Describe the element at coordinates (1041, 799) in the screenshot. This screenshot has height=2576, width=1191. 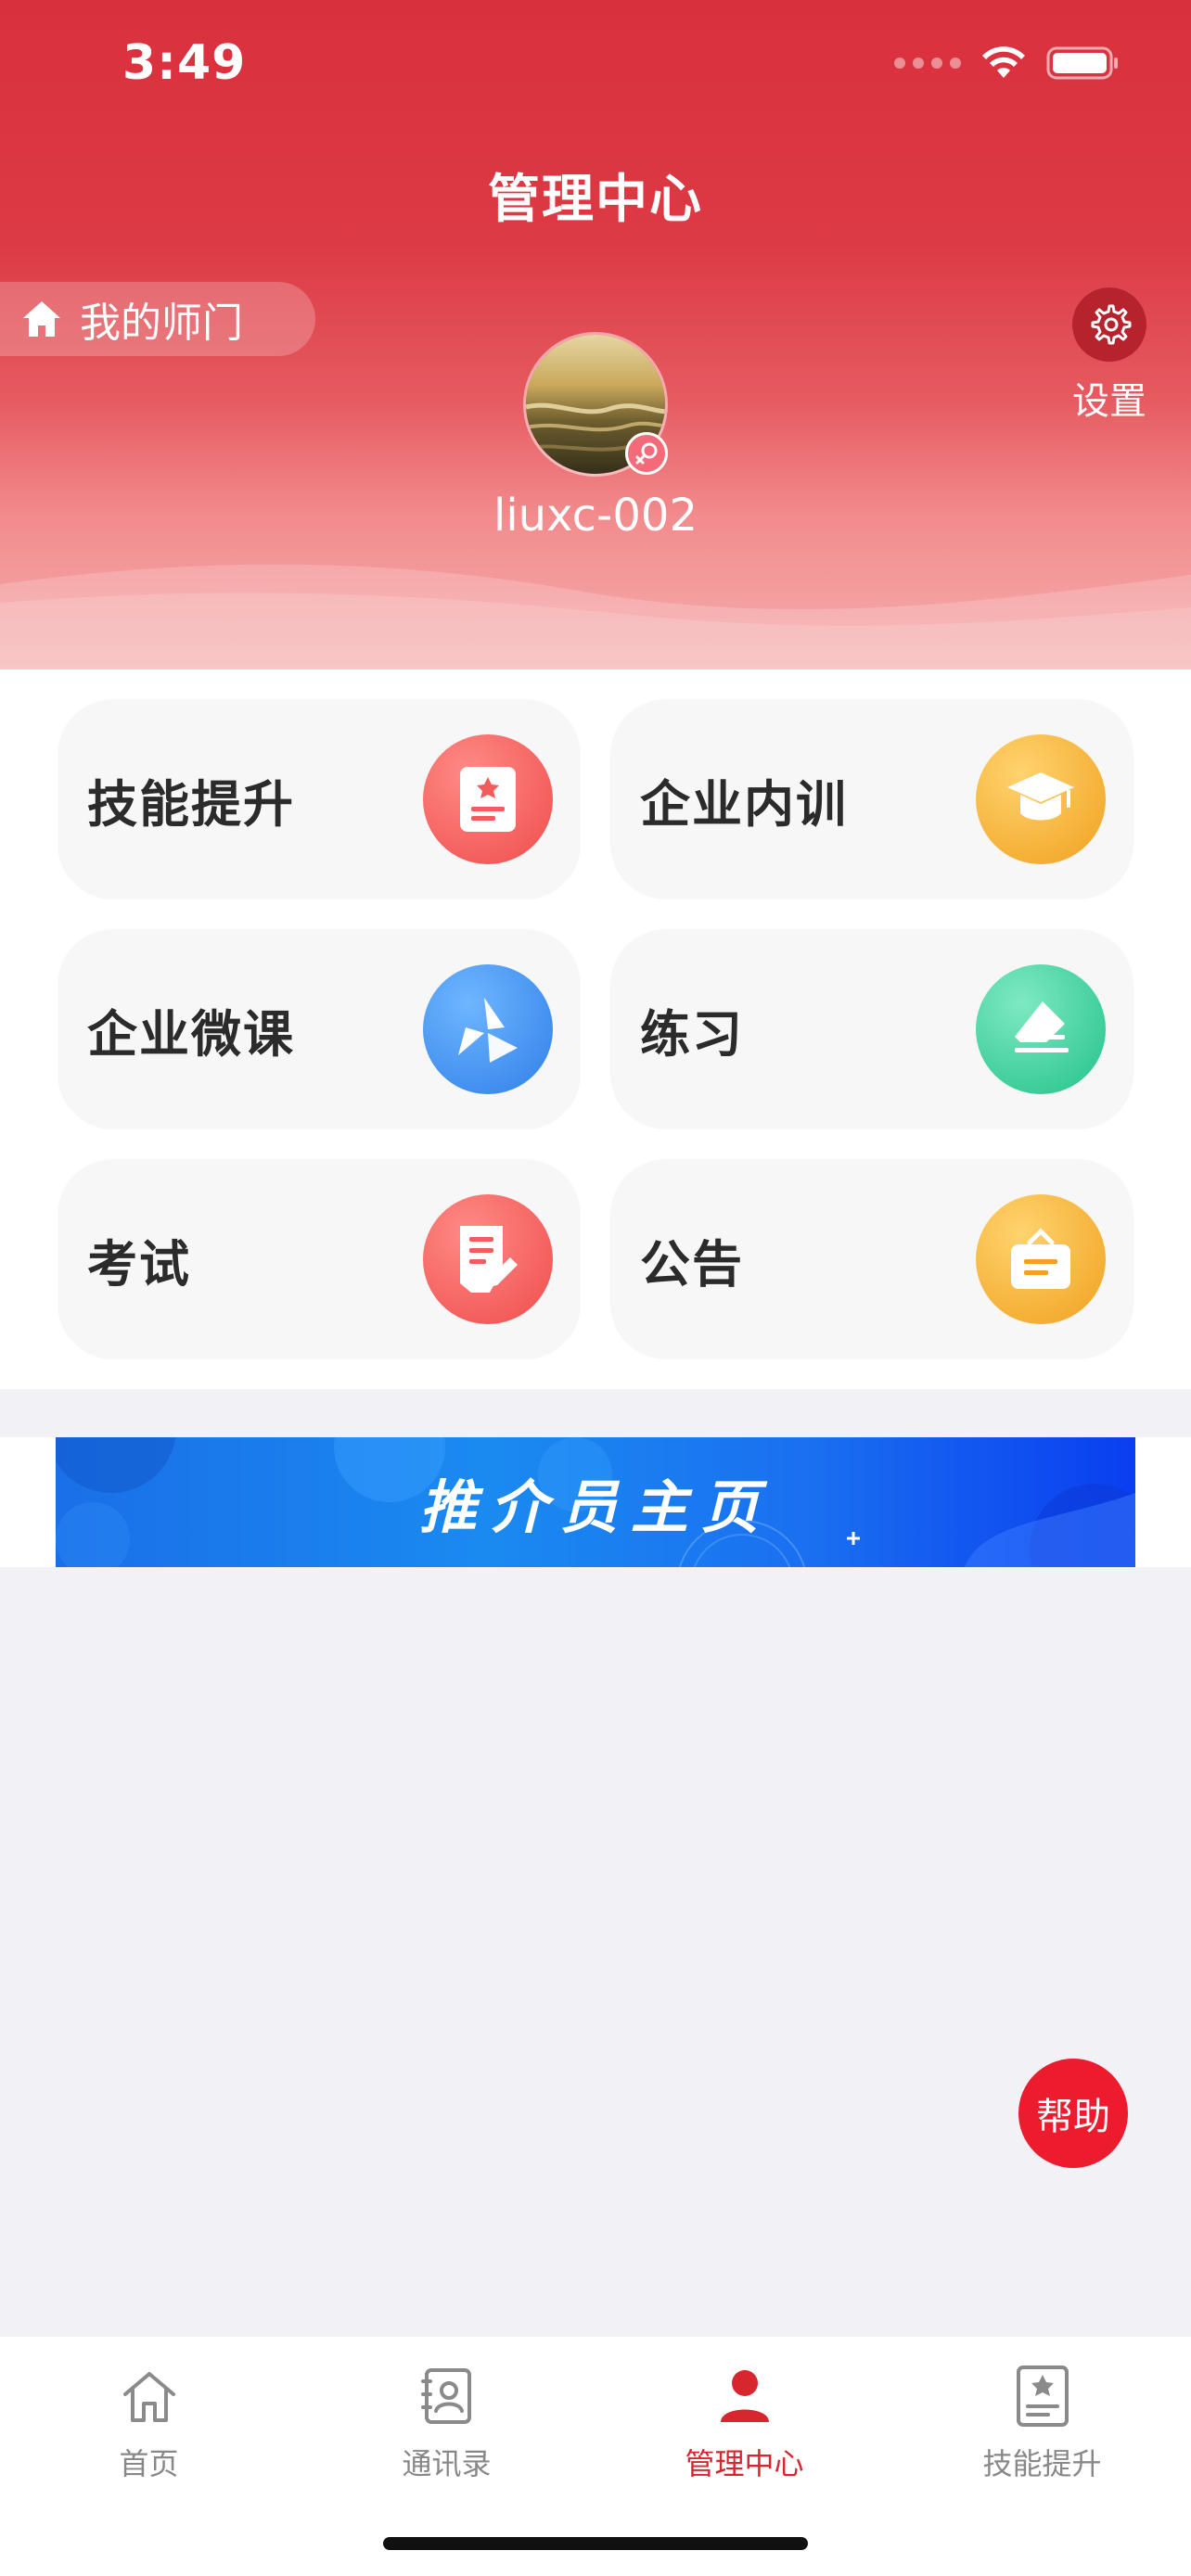
I see `graduation-cap-icon` at that location.